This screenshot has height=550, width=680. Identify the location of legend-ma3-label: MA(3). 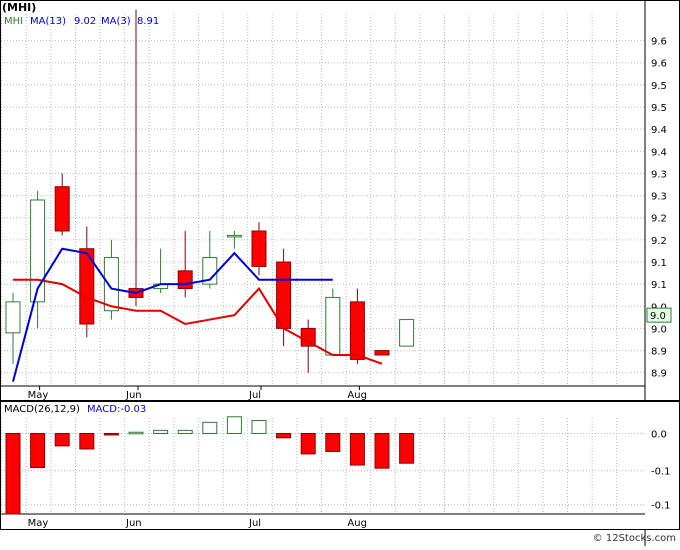
(116, 21).